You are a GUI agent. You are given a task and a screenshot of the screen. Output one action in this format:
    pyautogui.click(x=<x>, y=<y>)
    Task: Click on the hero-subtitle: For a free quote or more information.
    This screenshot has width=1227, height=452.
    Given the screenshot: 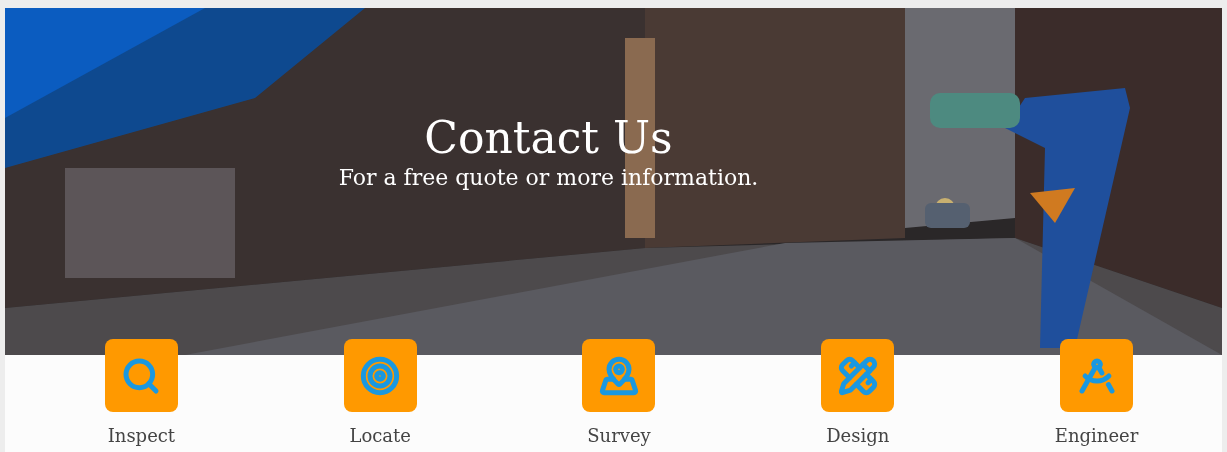 What is the action you would take?
    pyautogui.click(x=548, y=178)
    